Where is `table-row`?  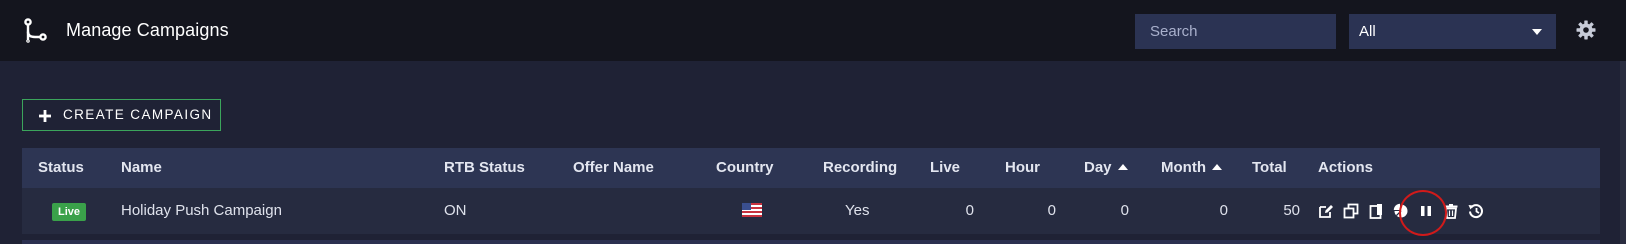 table-row is located at coordinates (811, 242).